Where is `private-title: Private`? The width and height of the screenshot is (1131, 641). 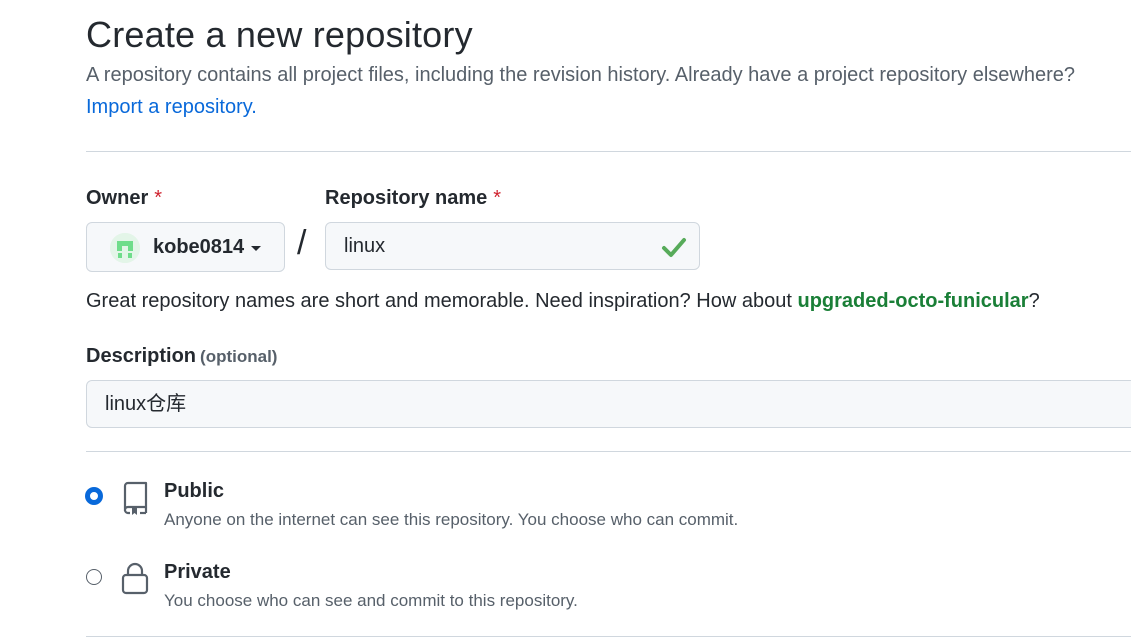
private-title: Private is located at coordinates (197, 572).